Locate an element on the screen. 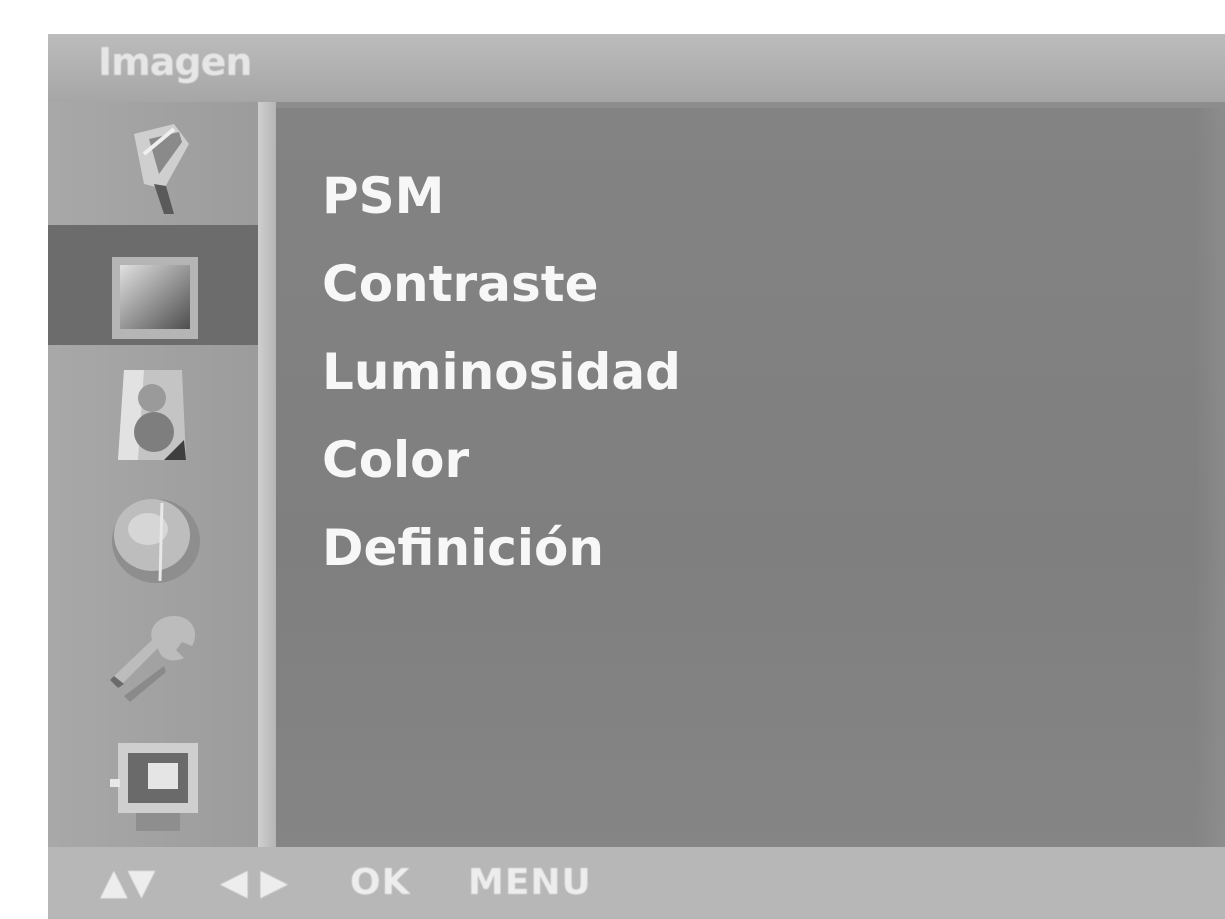 The image size is (1225, 919). sidebar-item-screen is located at coordinates (153, 777).